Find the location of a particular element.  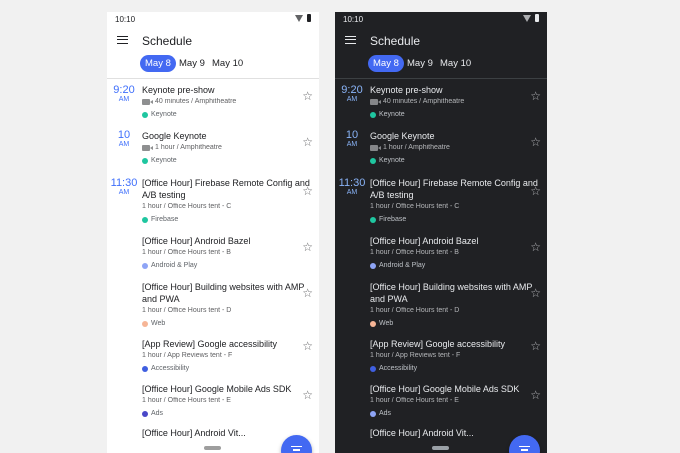

session-title: [App Review] Google accessibility is located at coordinates (210, 344).